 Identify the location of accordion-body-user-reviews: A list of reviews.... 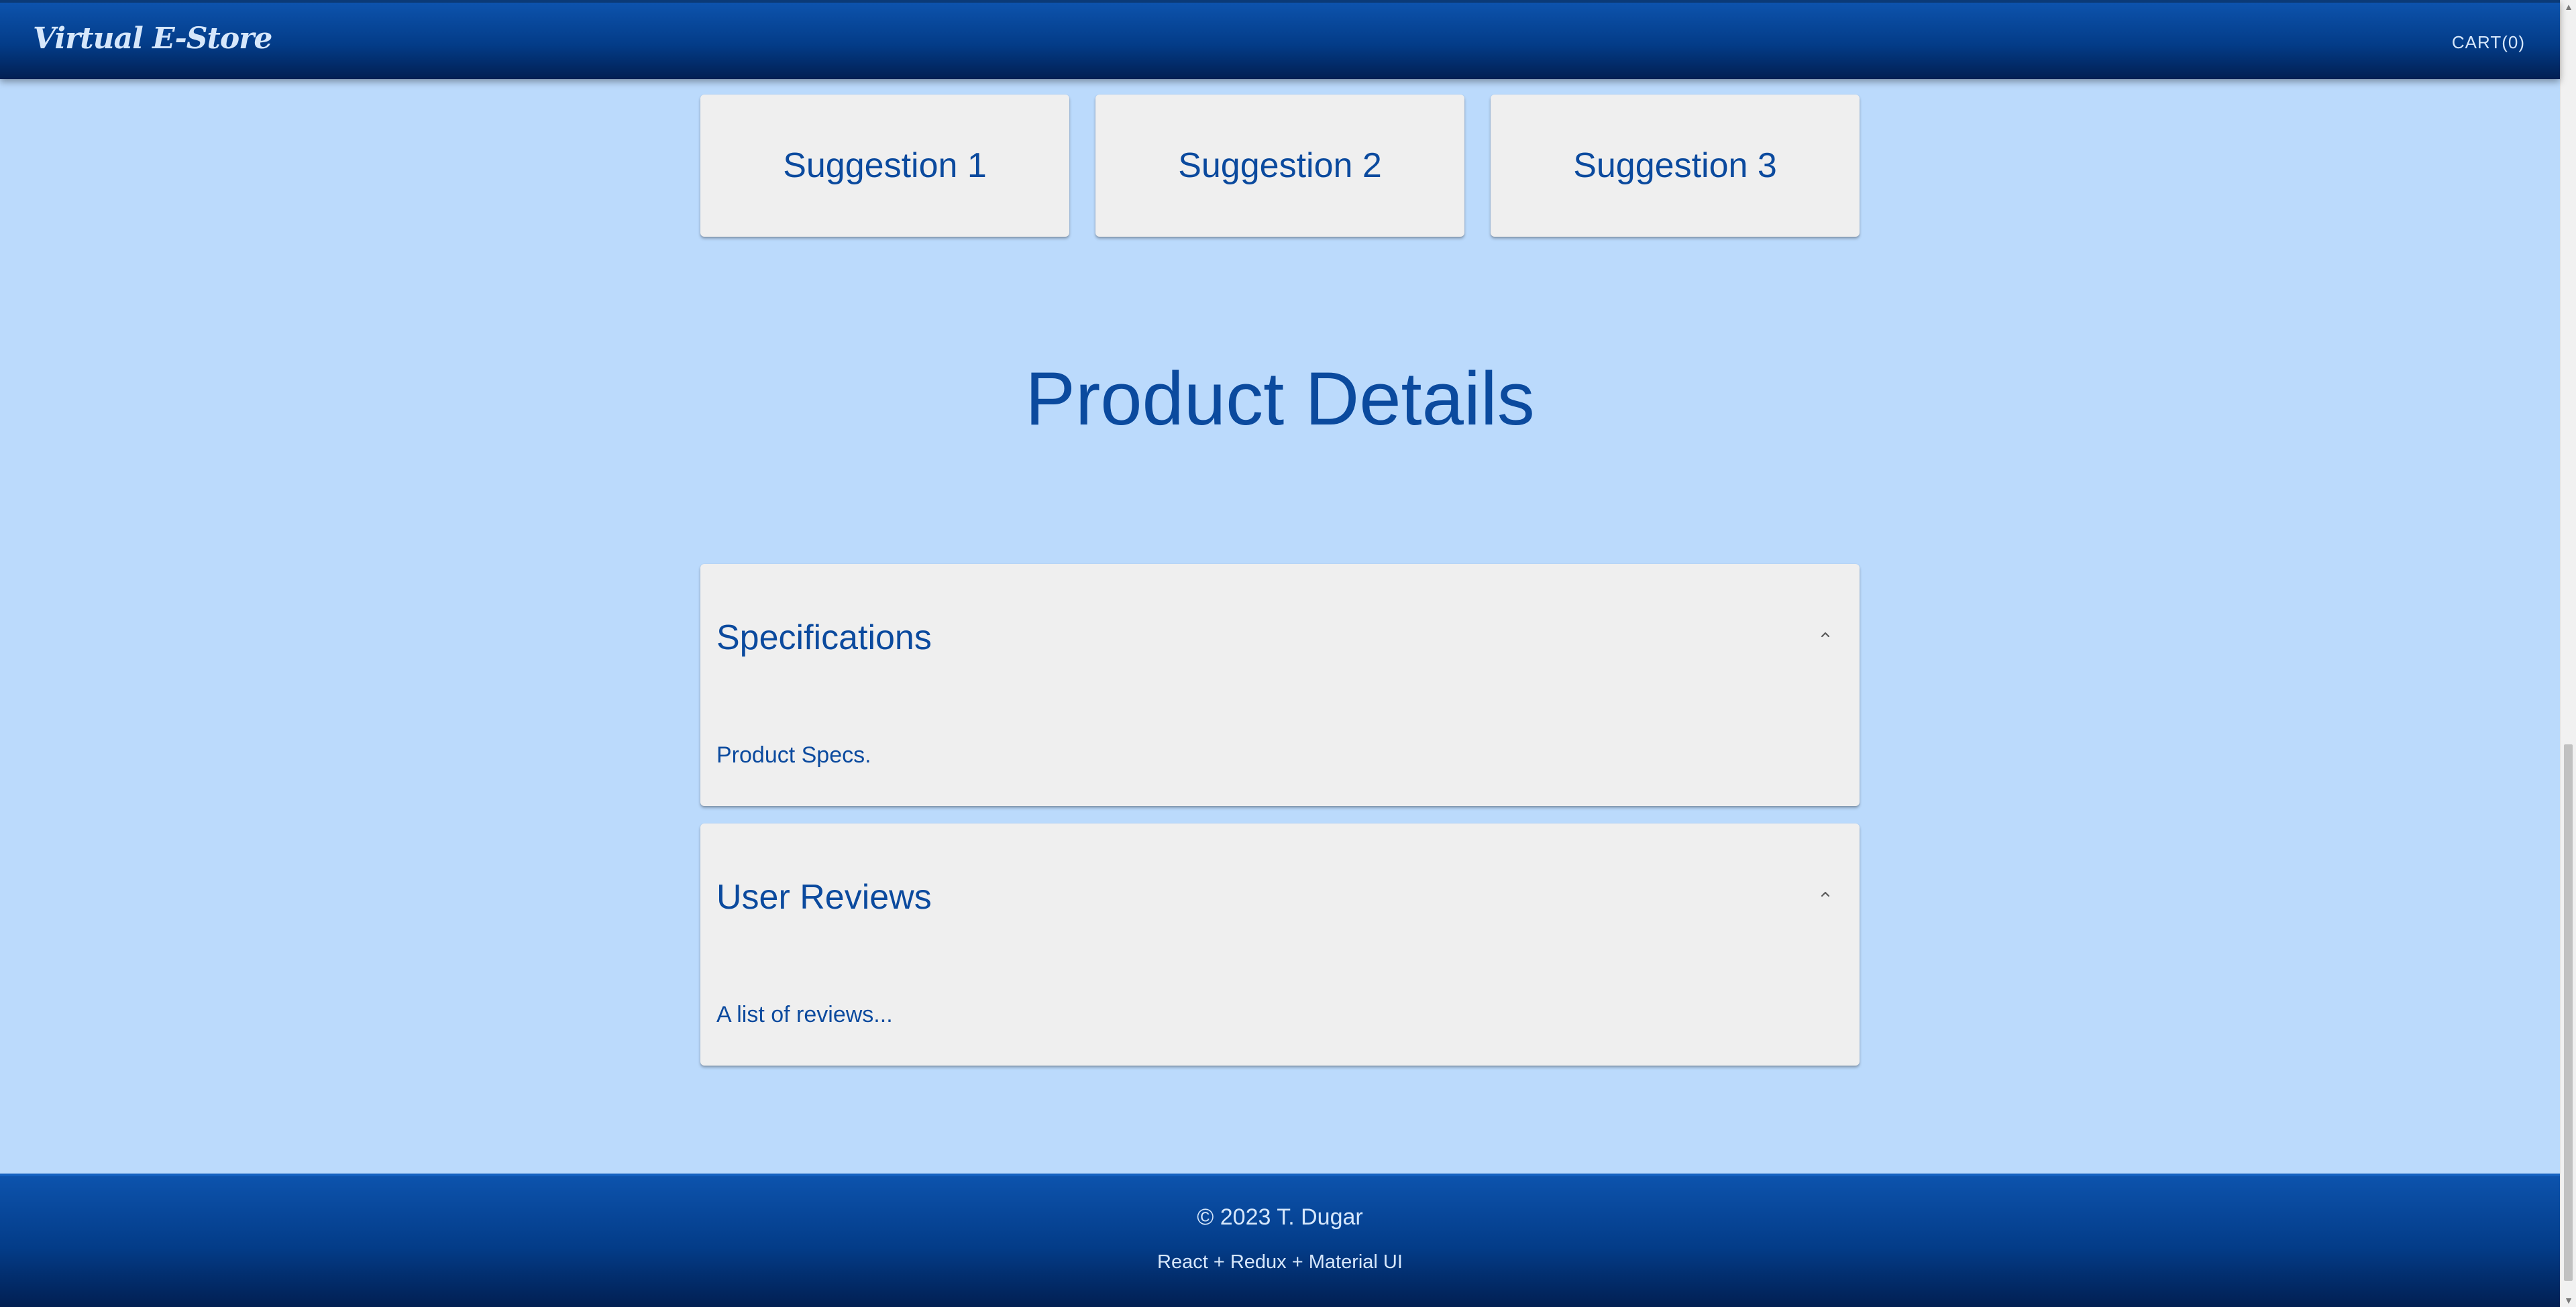
(804, 1014).